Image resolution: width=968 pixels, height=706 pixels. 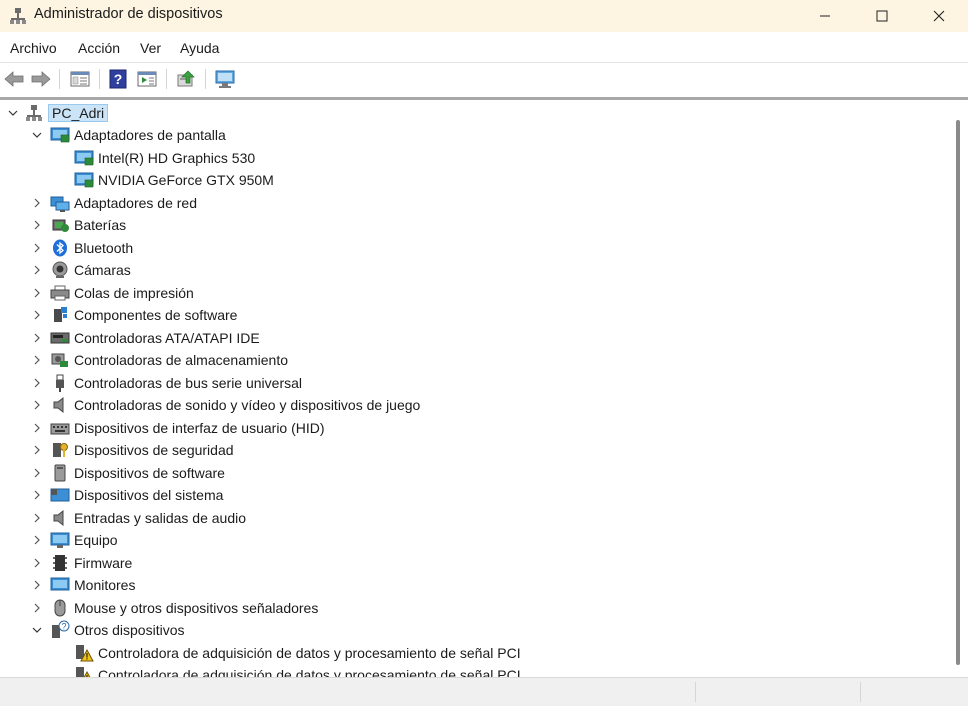 What do you see at coordinates (60, 585) in the screenshot?
I see `monitor-icon` at bounding box center [60, 585].